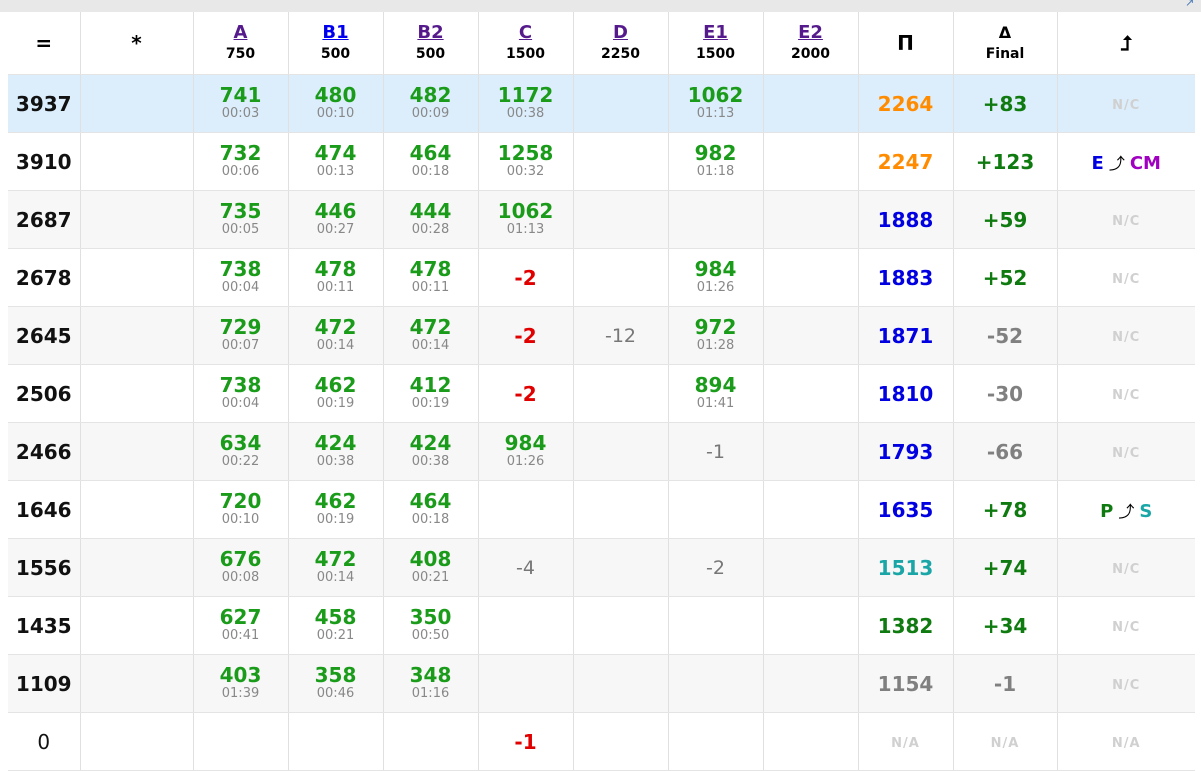 The height and width of the screenshot is (771, 1201). I want to click on problem-link-d: D, so click(621, 33).